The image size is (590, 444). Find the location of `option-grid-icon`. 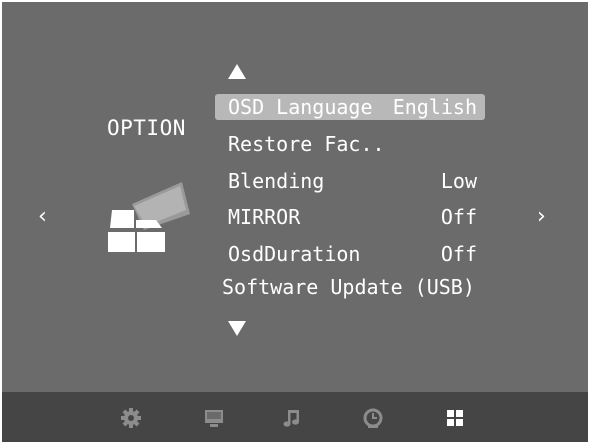

option-grid-icon is located at coordinates (455, 418).